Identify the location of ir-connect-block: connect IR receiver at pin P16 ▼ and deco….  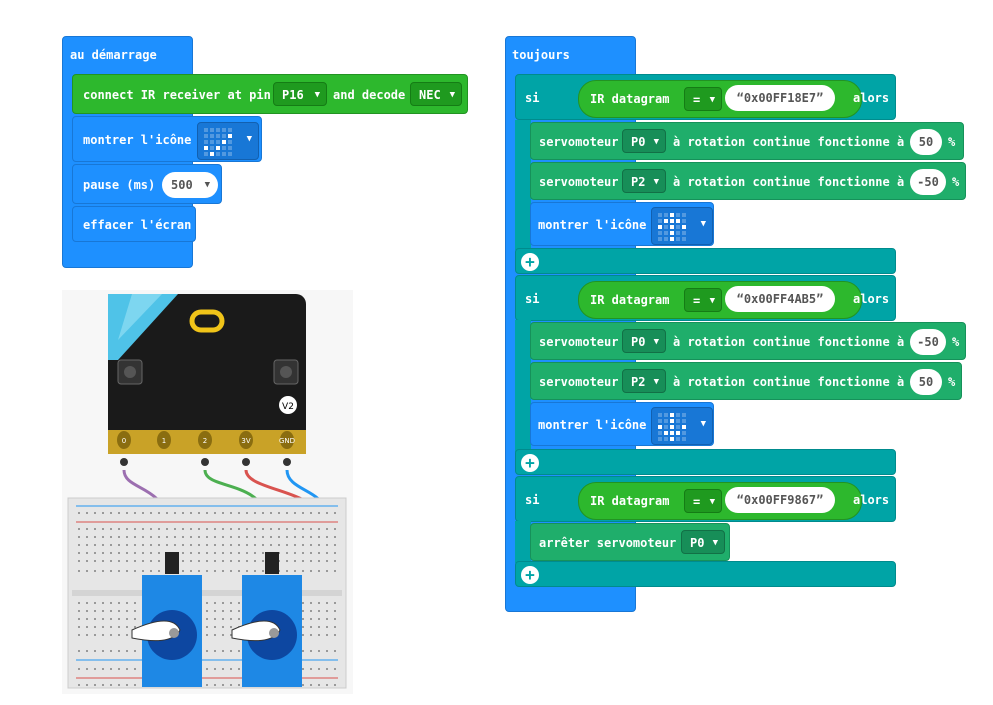
(270, 94).